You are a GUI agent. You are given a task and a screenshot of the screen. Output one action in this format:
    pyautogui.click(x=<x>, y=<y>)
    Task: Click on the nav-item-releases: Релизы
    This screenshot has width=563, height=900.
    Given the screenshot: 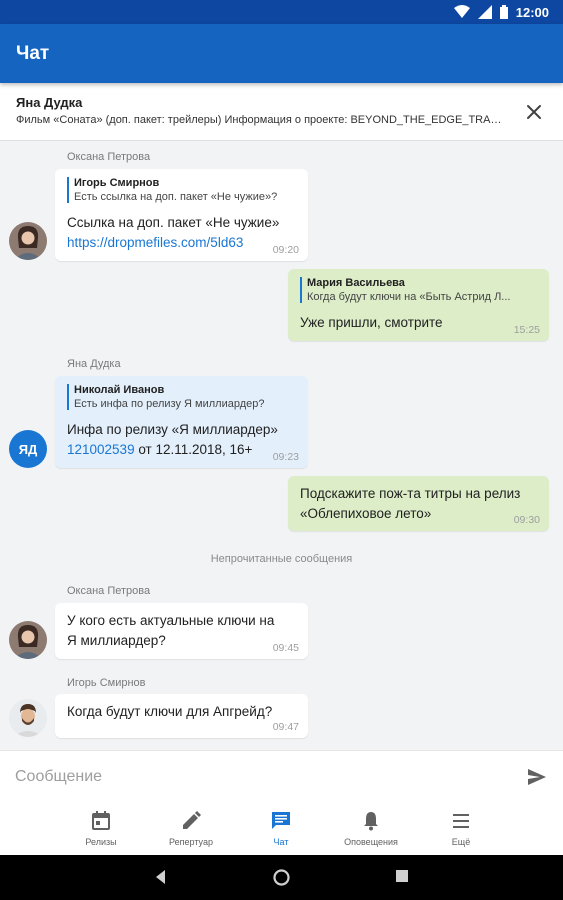 What is the action you would take?
    pyautogui.click(x=101, y=829)
    